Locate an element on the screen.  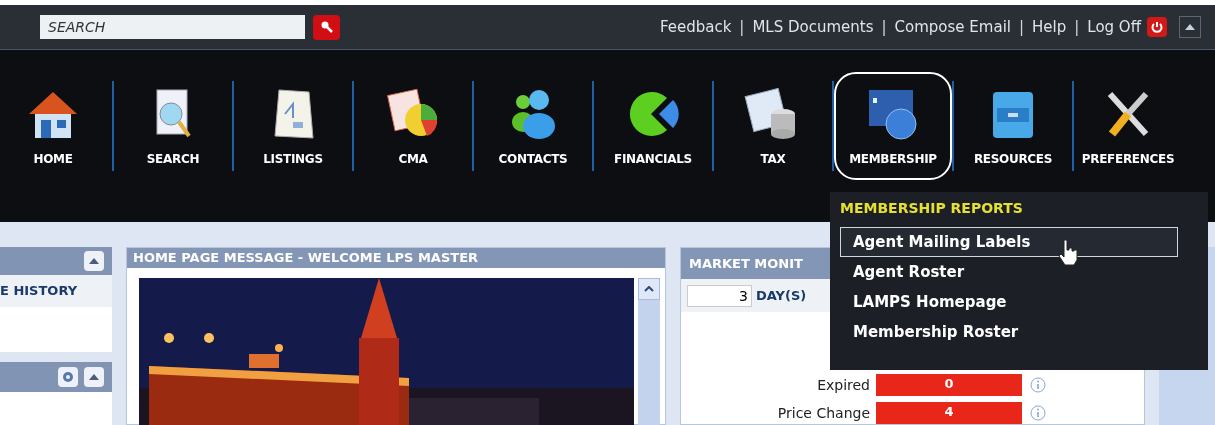
hand-cursor-icon is located at coordinates (1069, 252).